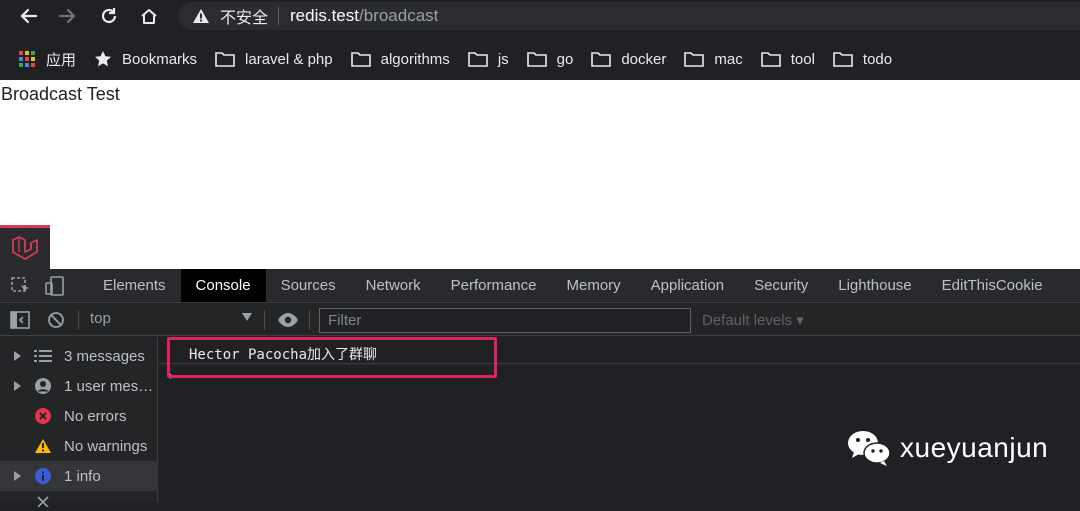 The width and height of the screenshot is (1080, 511). What do you see at coordinates (781, 285) in the screenshot?
I see `tab-security: Security` at bounding box center [781, 285].